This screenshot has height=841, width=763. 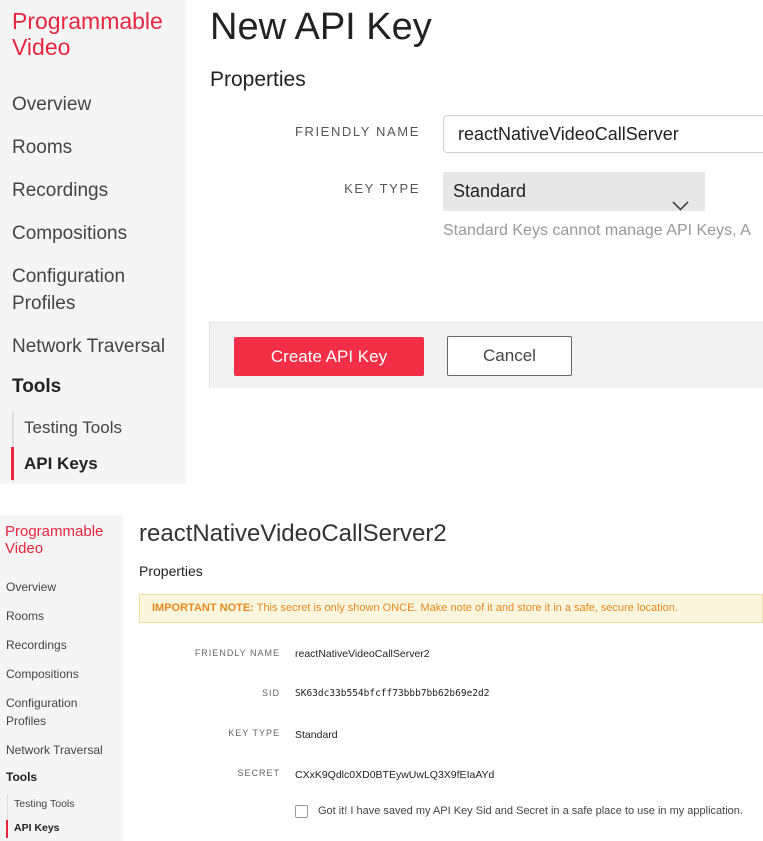 I want to click on top-sidebar-item-tools: Tools, so click(x=36, y=387).